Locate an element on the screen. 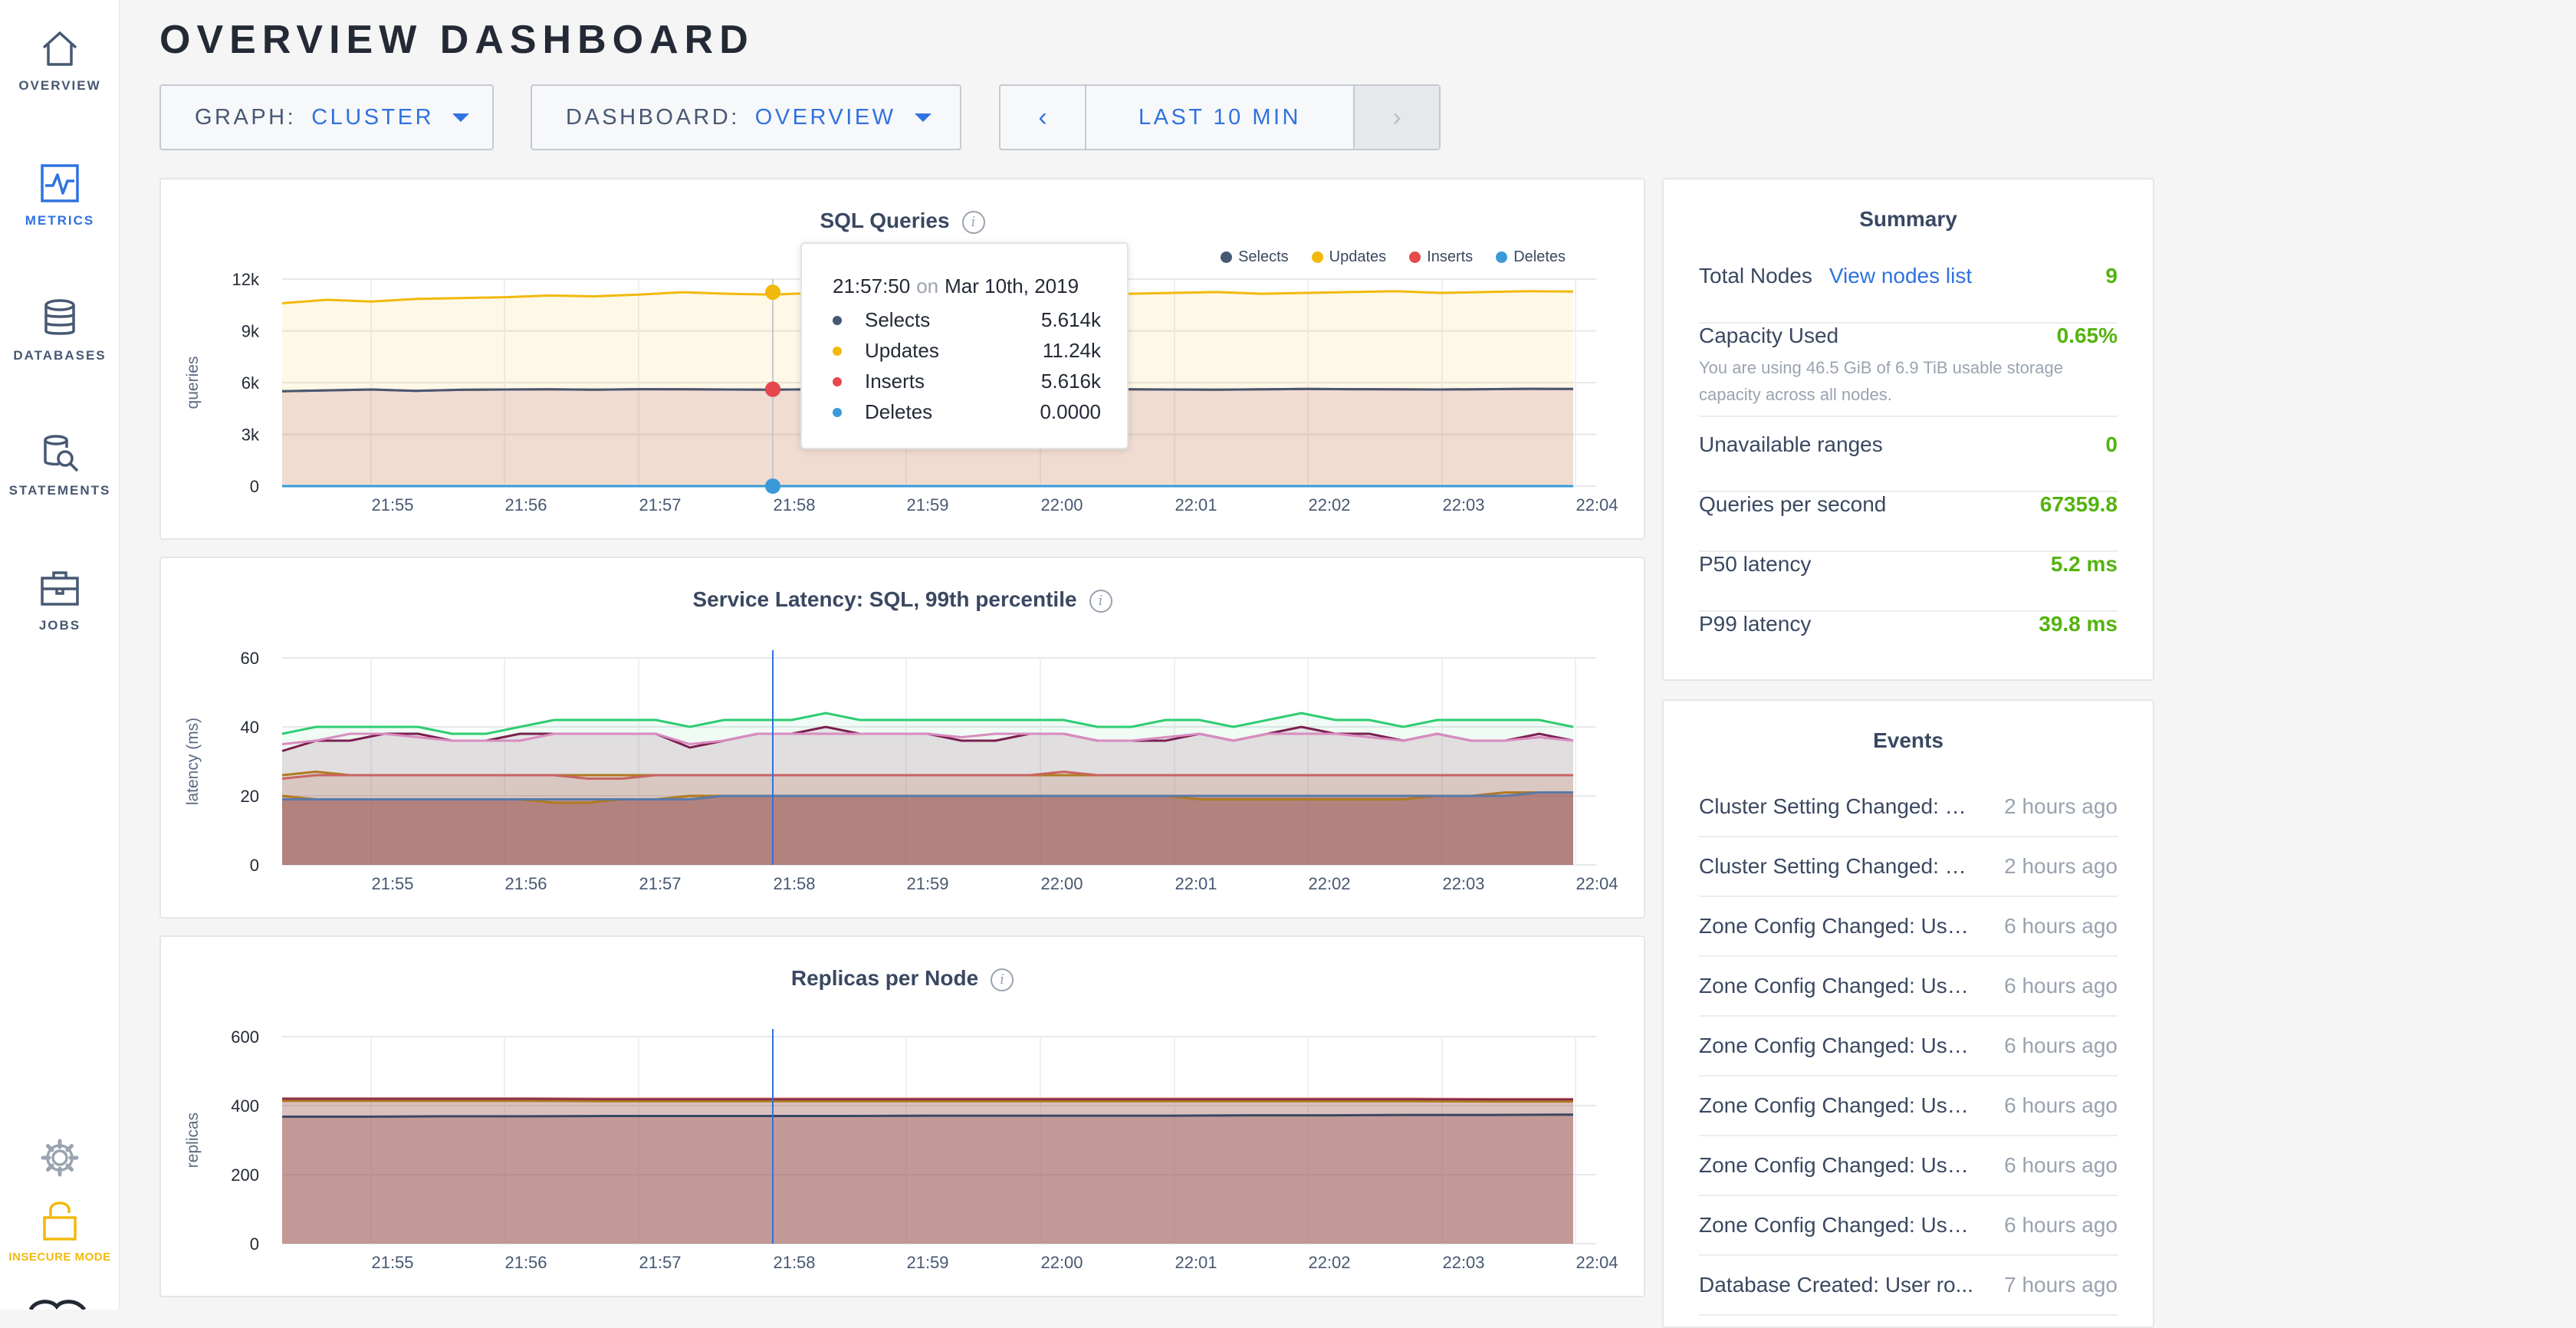 This screenshot has height=1328, width=2576. replicas-title: Replicas per Node i is located at coordinates (902, 978).